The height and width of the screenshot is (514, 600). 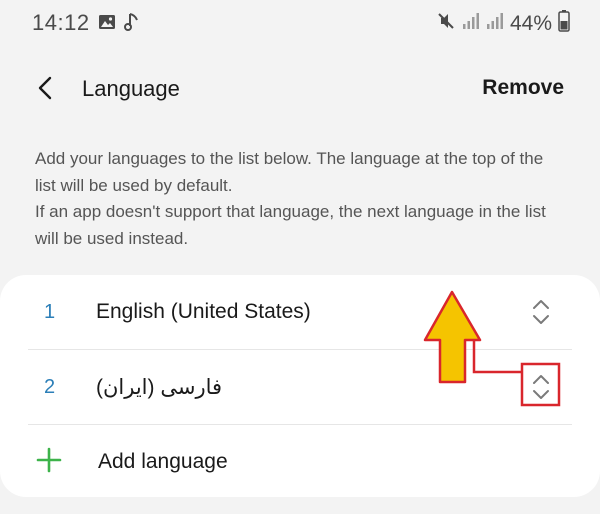 What do you see at coordinates (119, 24) in the screenshot?
I see `status-left-icons` at bounding box center [119, 24].